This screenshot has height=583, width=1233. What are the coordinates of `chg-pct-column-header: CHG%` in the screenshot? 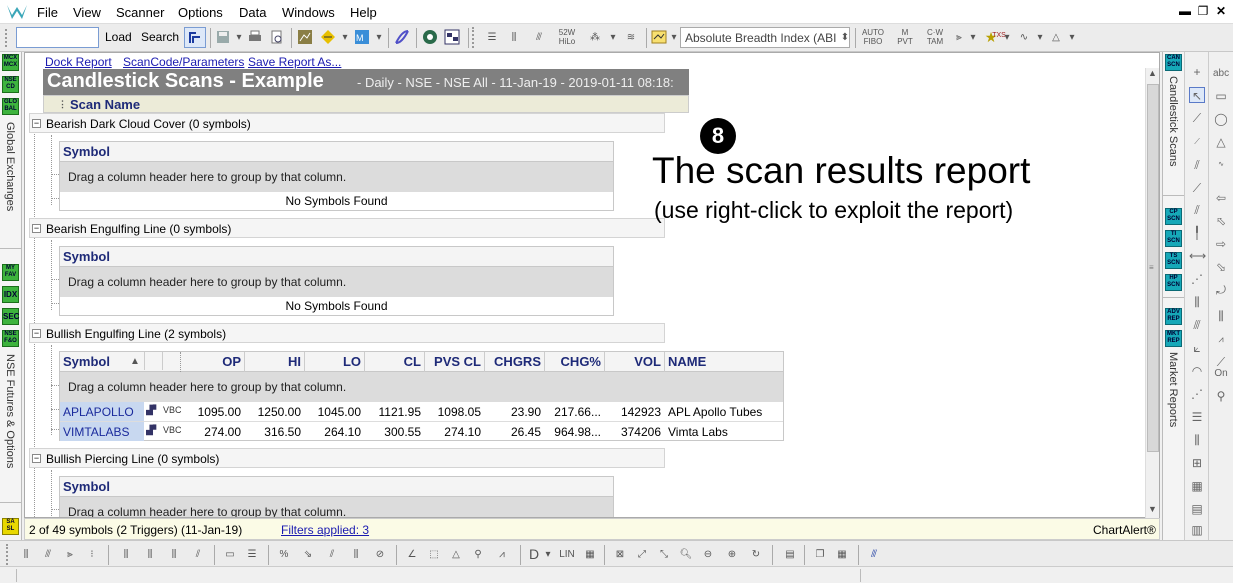 It's located at (574, 362).